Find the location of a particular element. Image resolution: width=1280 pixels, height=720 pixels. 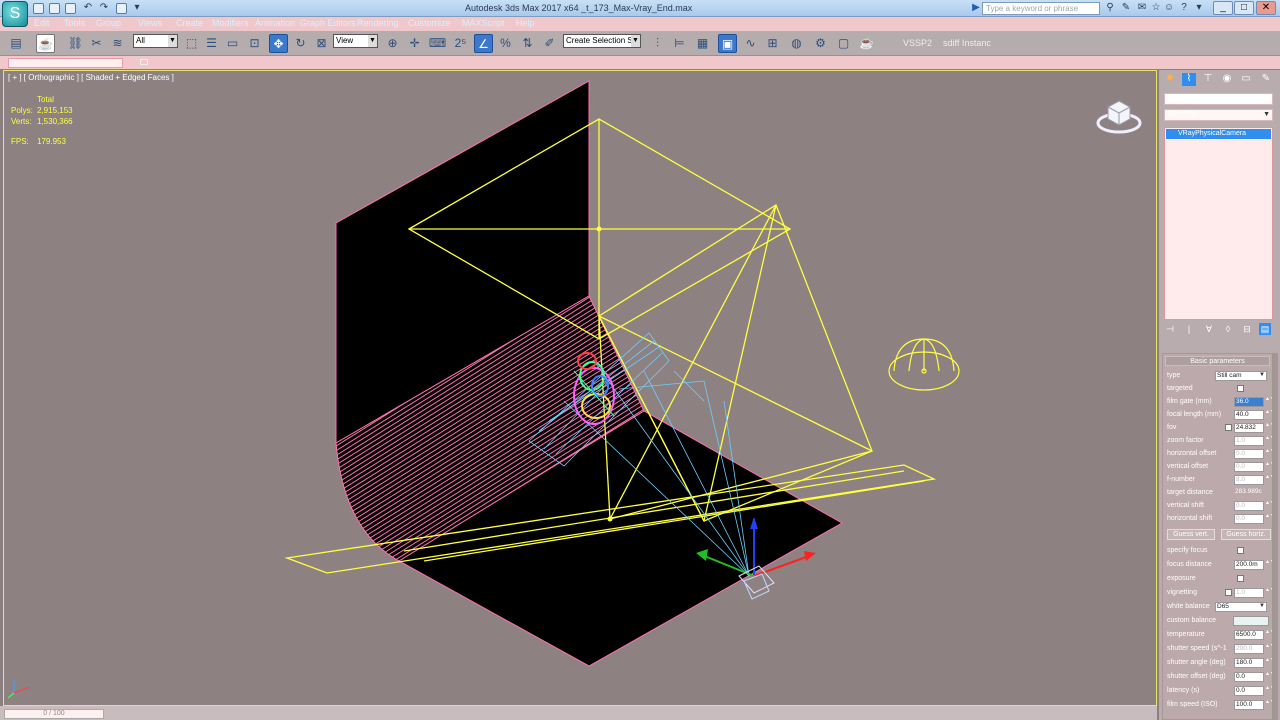

param-spinner-field: 40.0 is located at coordinates (1249, 415).